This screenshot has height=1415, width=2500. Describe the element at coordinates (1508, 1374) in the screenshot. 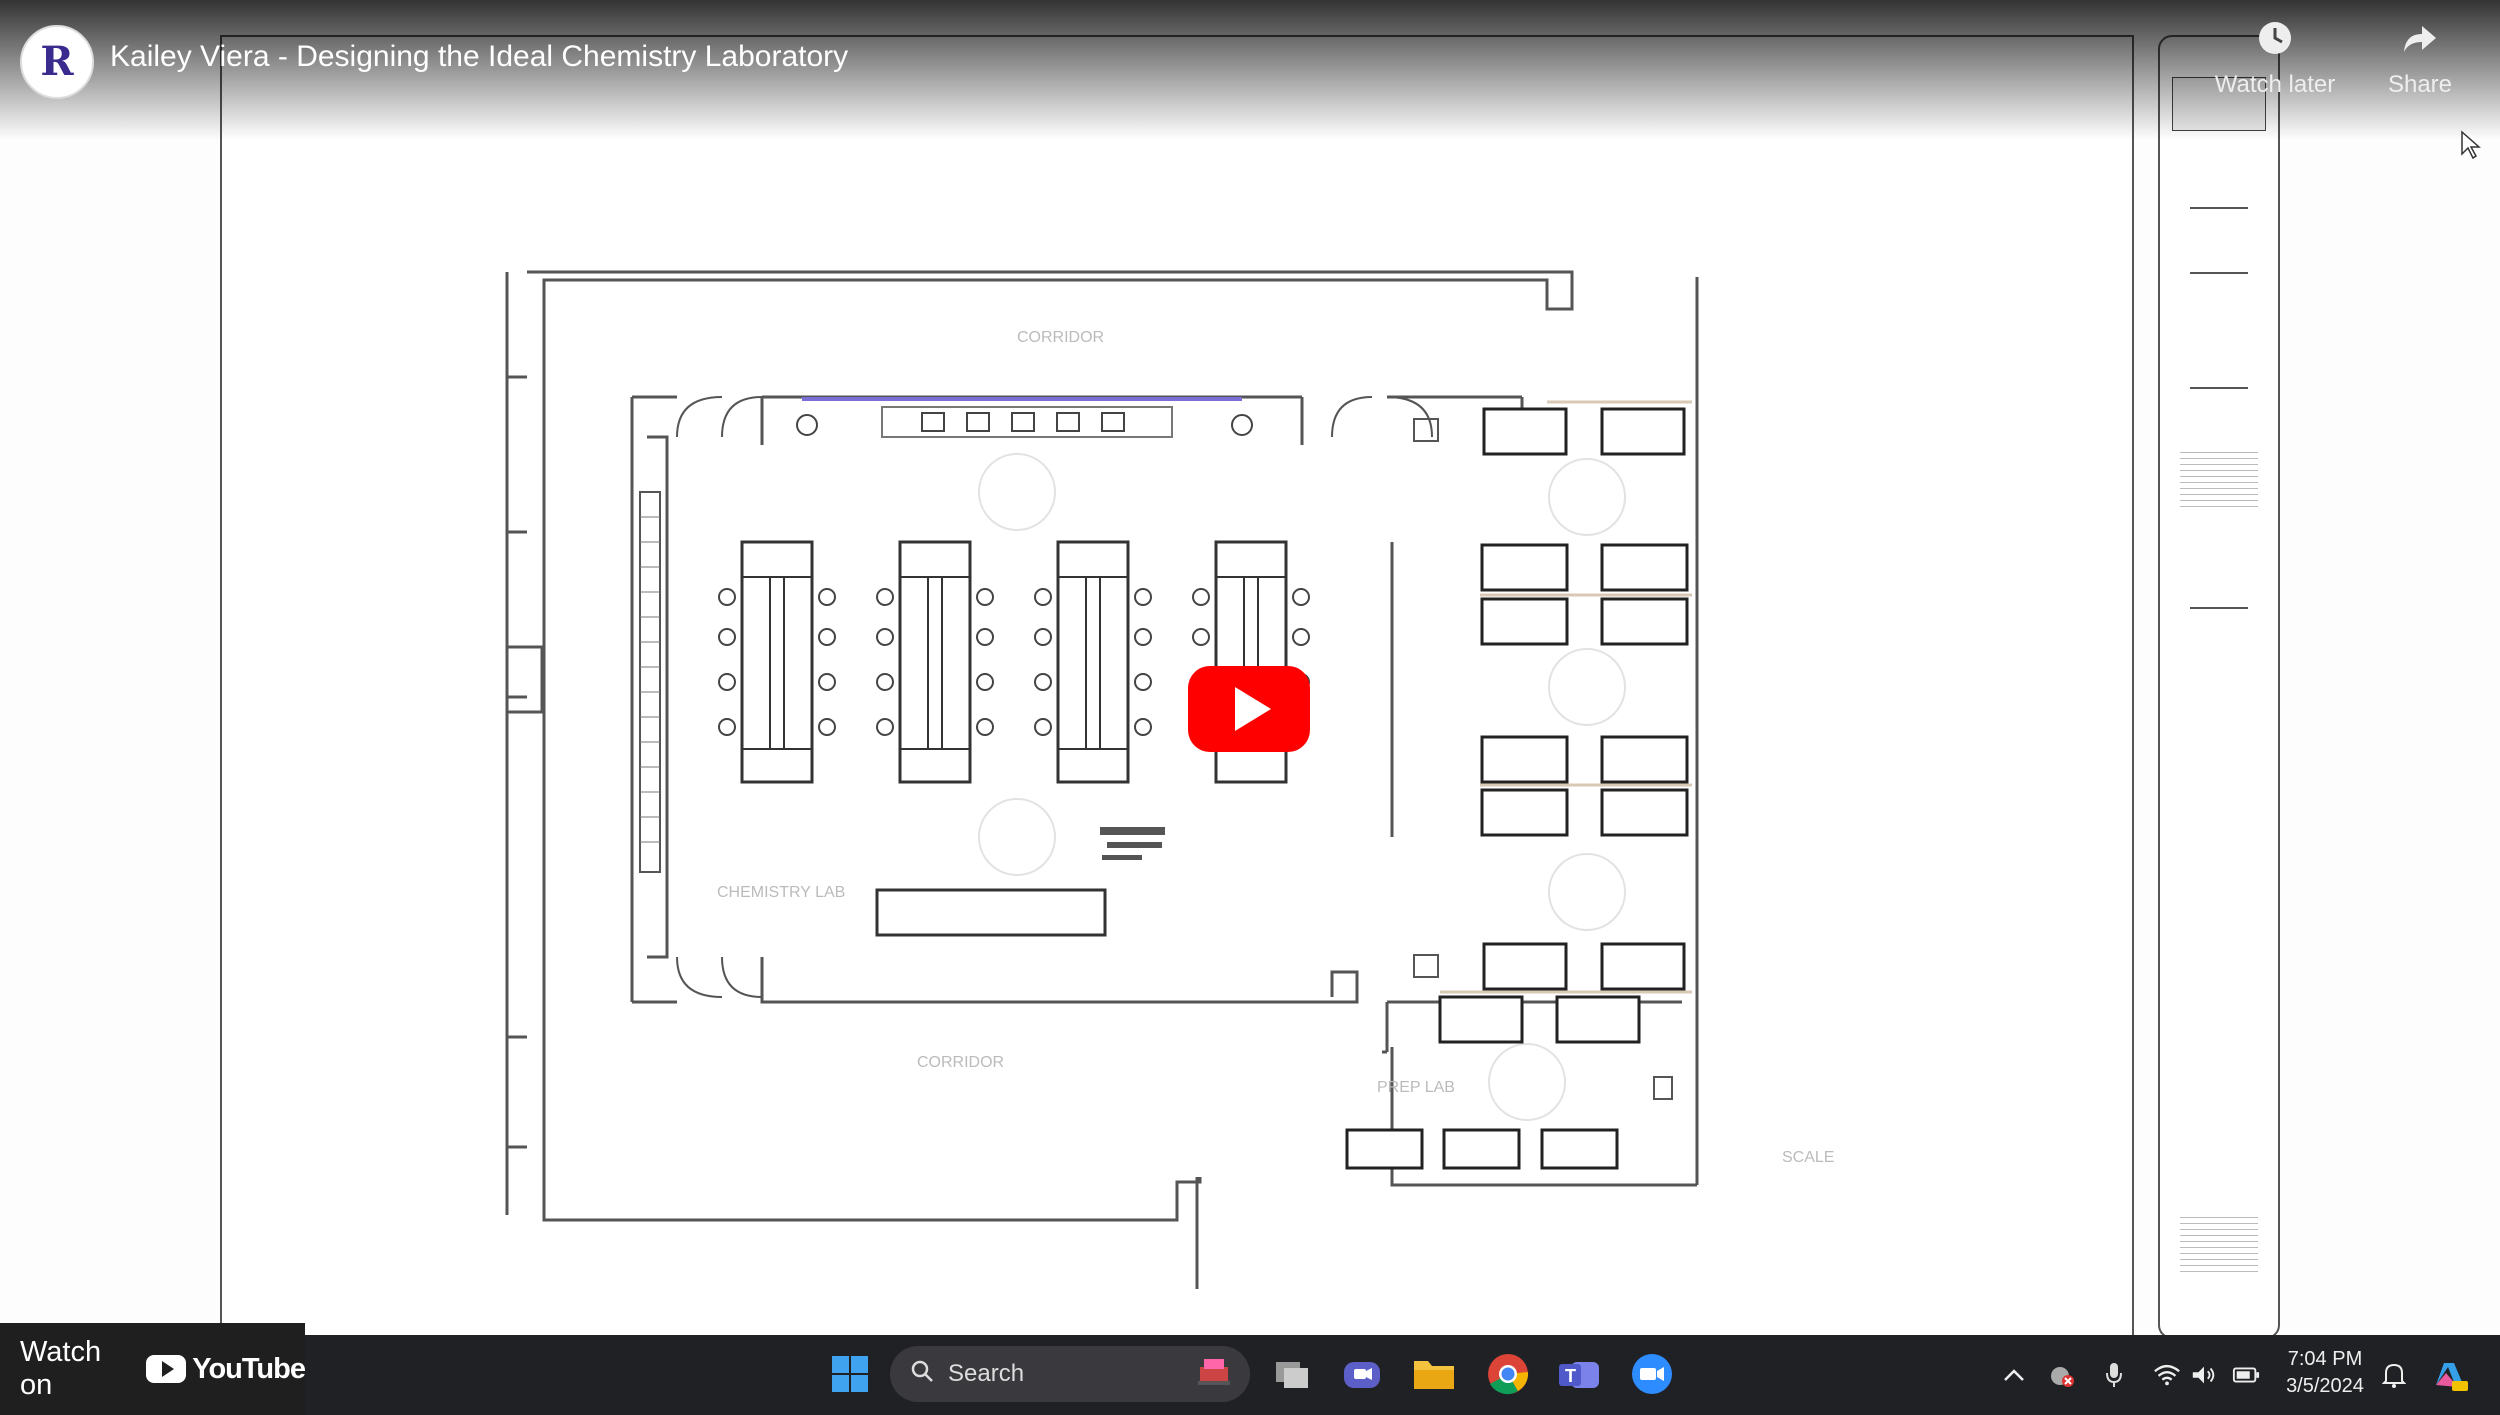

I see `chrome-icon` at that location.